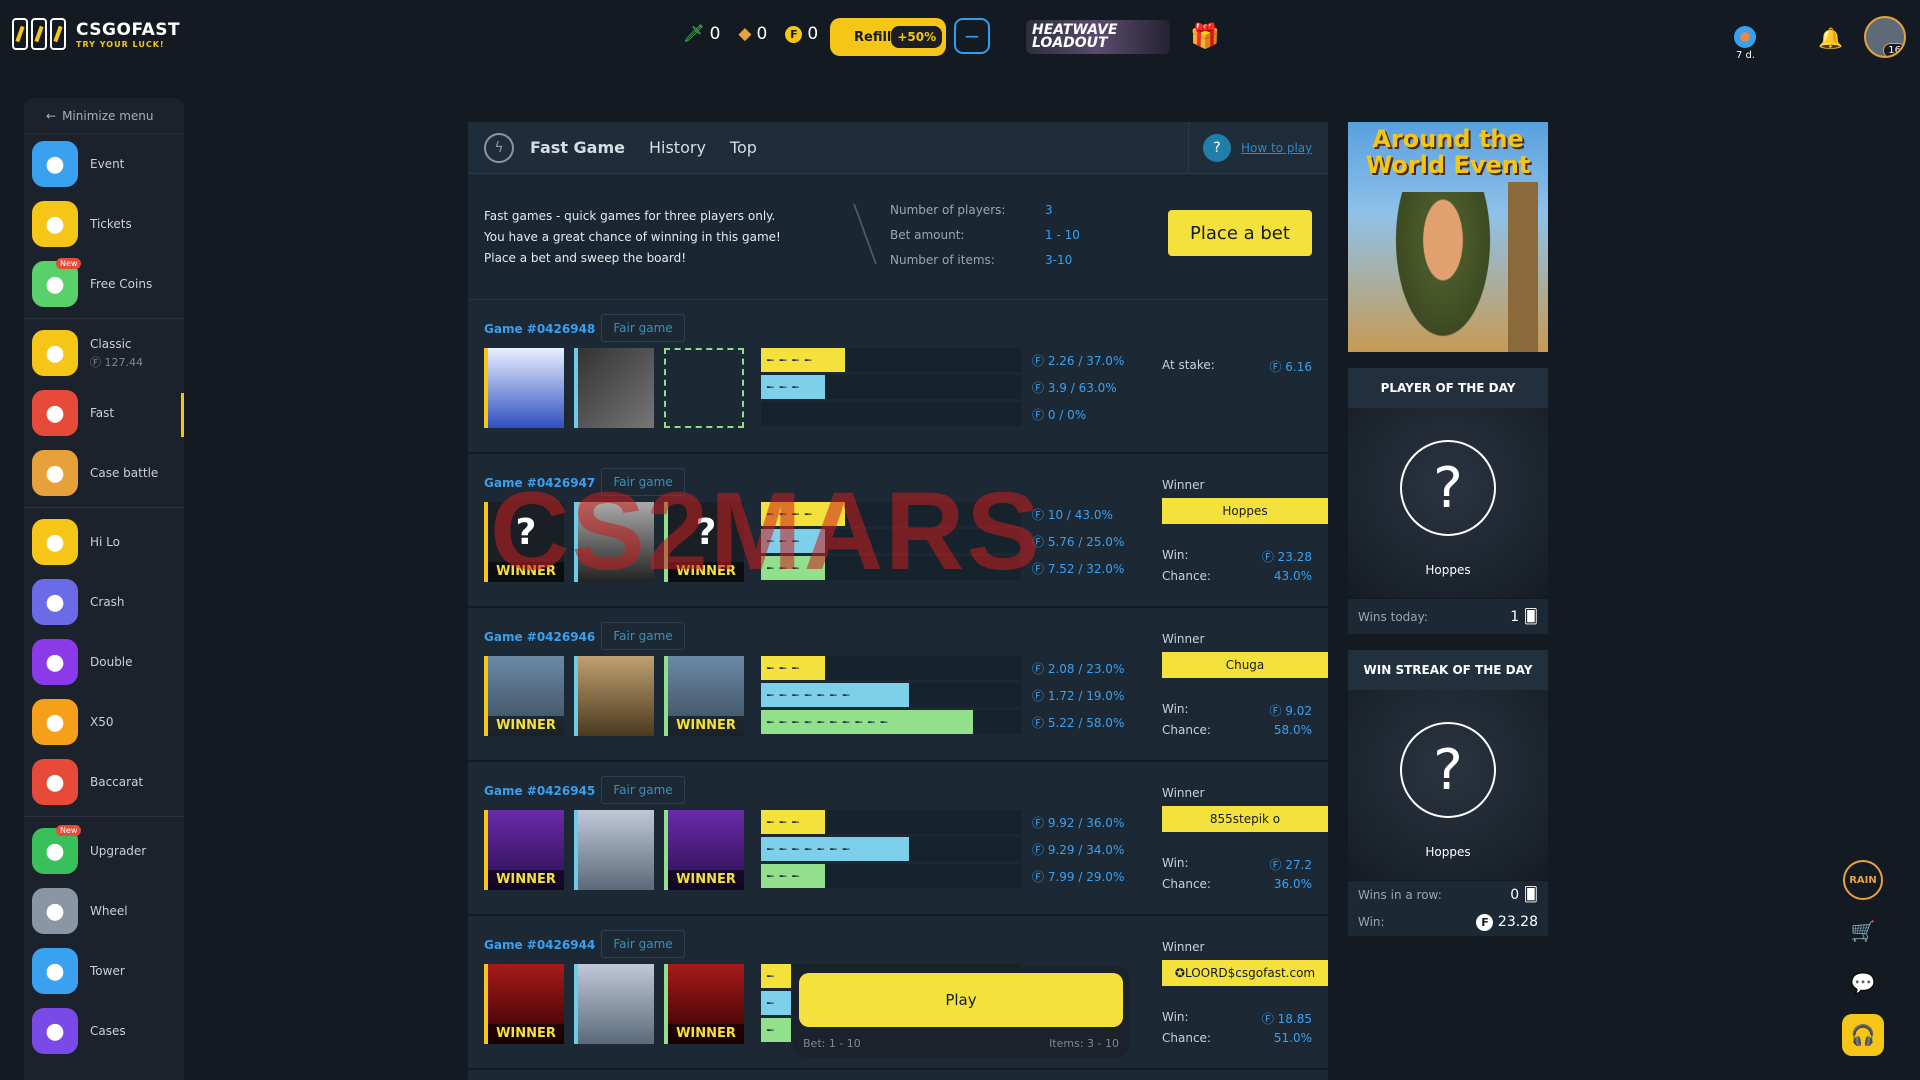 The width and height of the screenshot is (1920, 1080). I want to click on game-id: Game #0426946, so click(539, 637).